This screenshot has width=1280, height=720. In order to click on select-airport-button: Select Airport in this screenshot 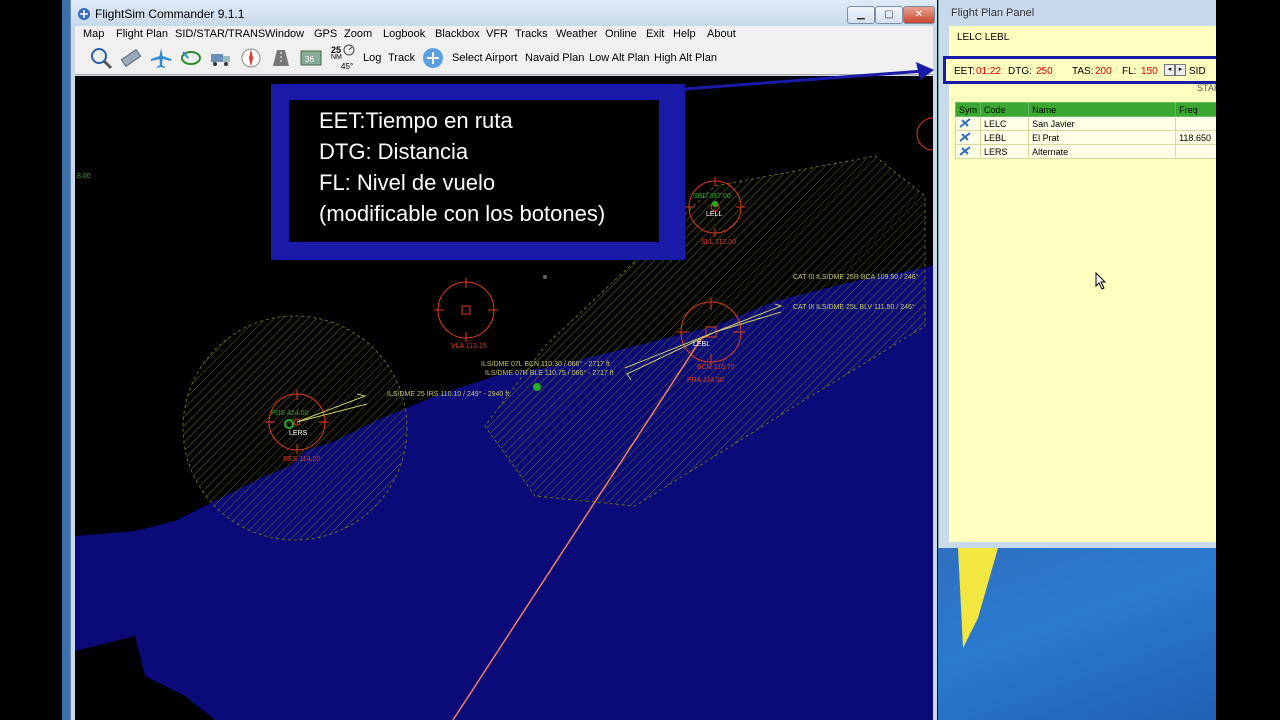, I will do `click(484, 58)`.